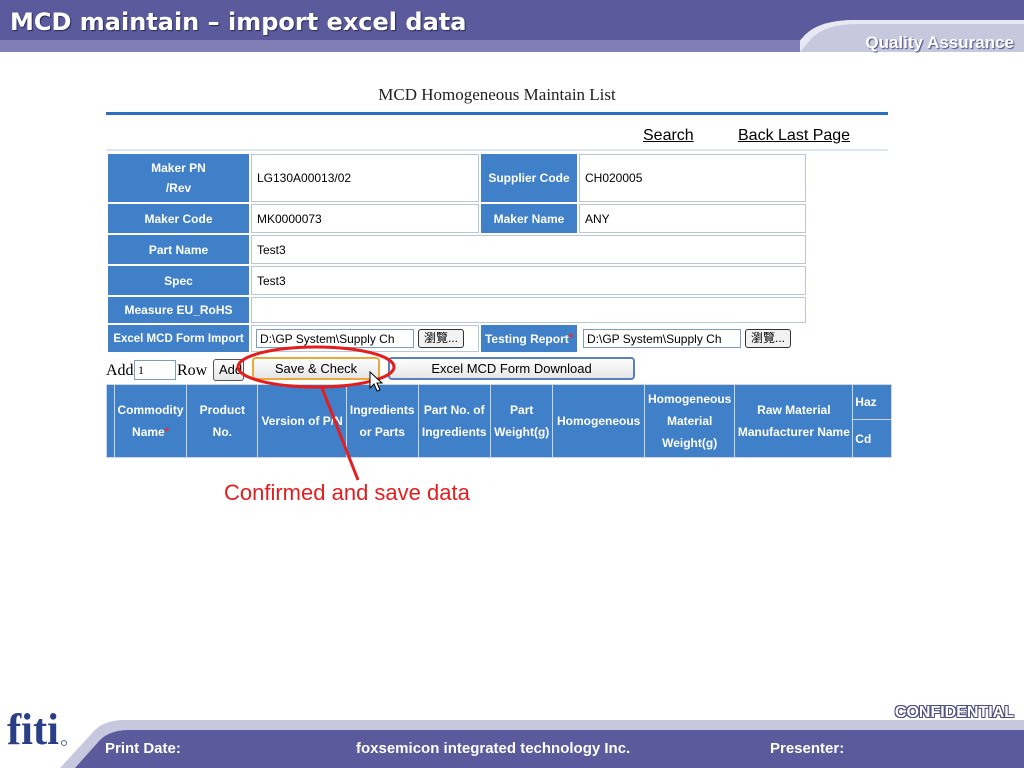 This screenshot has width=1024, height=768. Describe the element at coordinates (872, 438) in the screenshot. I see `col-cd: Cd` at that location.